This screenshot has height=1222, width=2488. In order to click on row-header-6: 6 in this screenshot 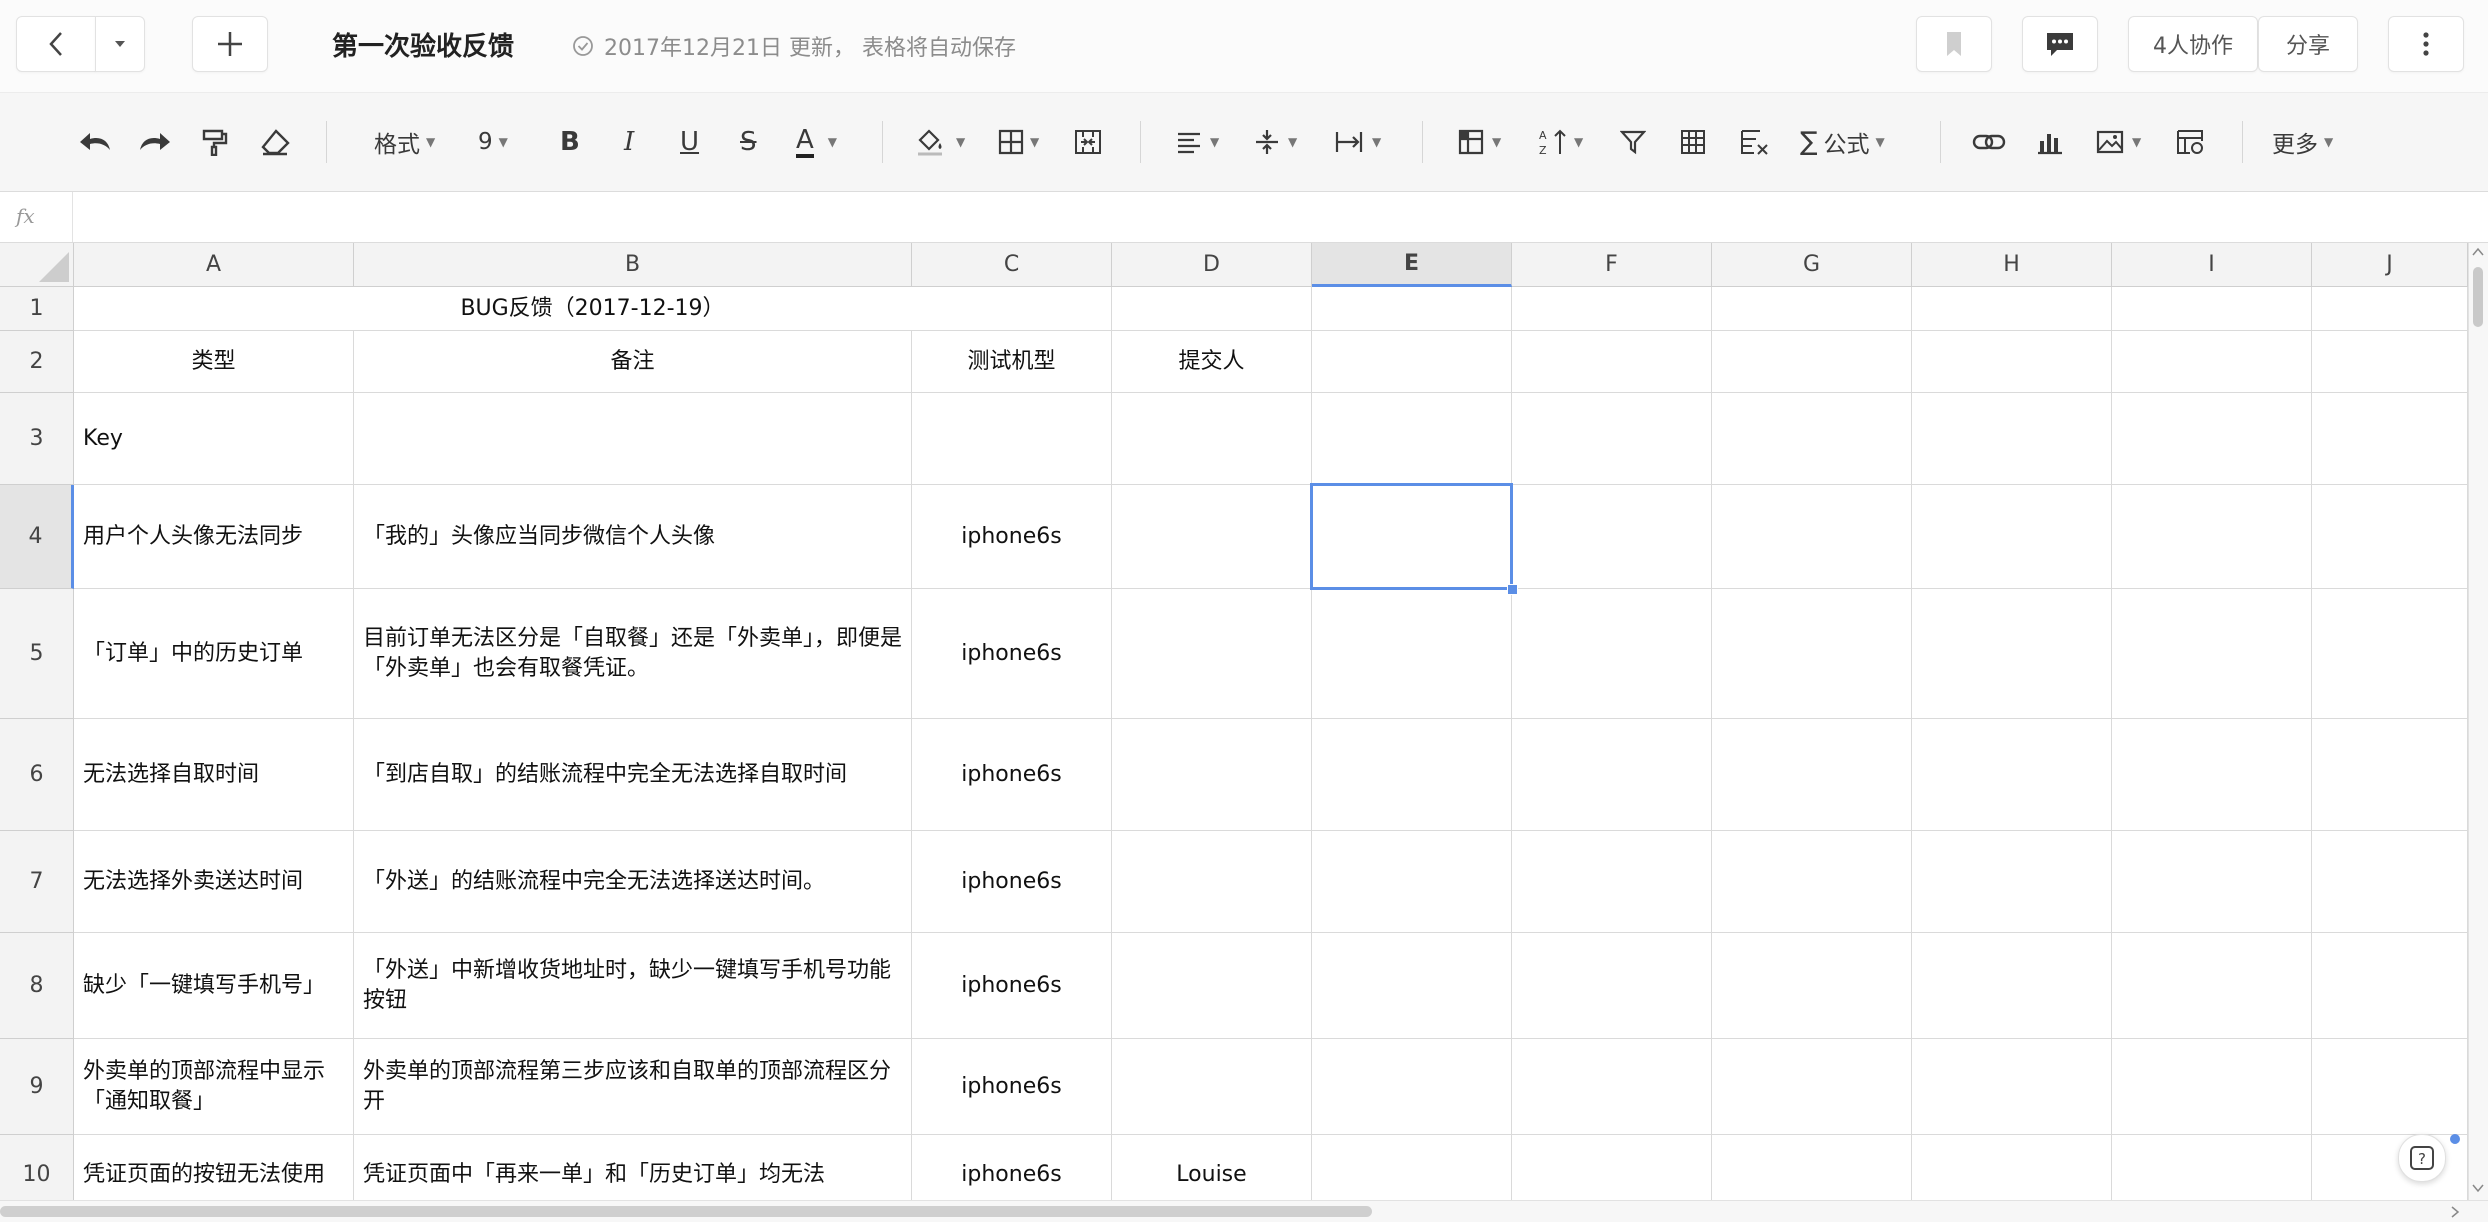, I will do `click(37, 775)`.